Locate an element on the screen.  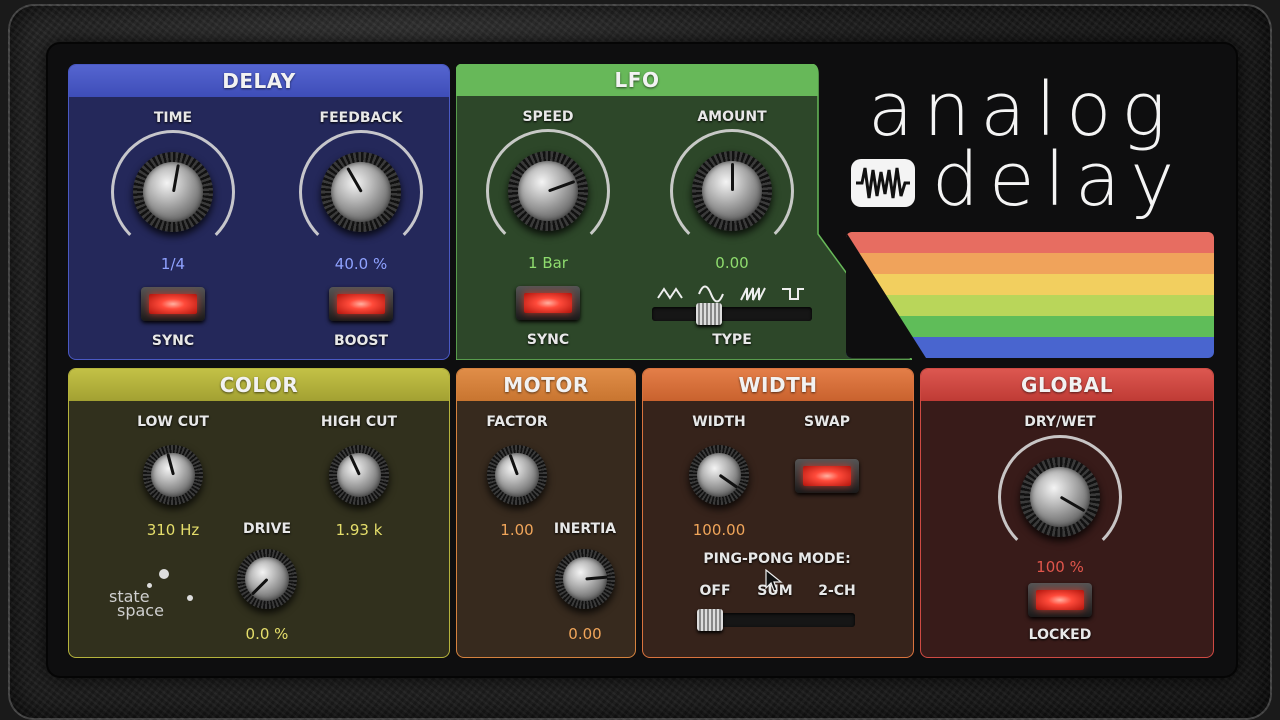
high-cut-knob is located at coordinates (359, 475).